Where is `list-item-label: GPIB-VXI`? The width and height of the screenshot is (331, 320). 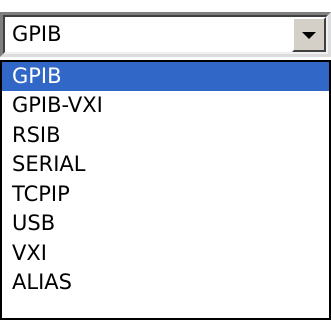
list-item-label: GPIB-VXI is located at coordinates (57, 105).